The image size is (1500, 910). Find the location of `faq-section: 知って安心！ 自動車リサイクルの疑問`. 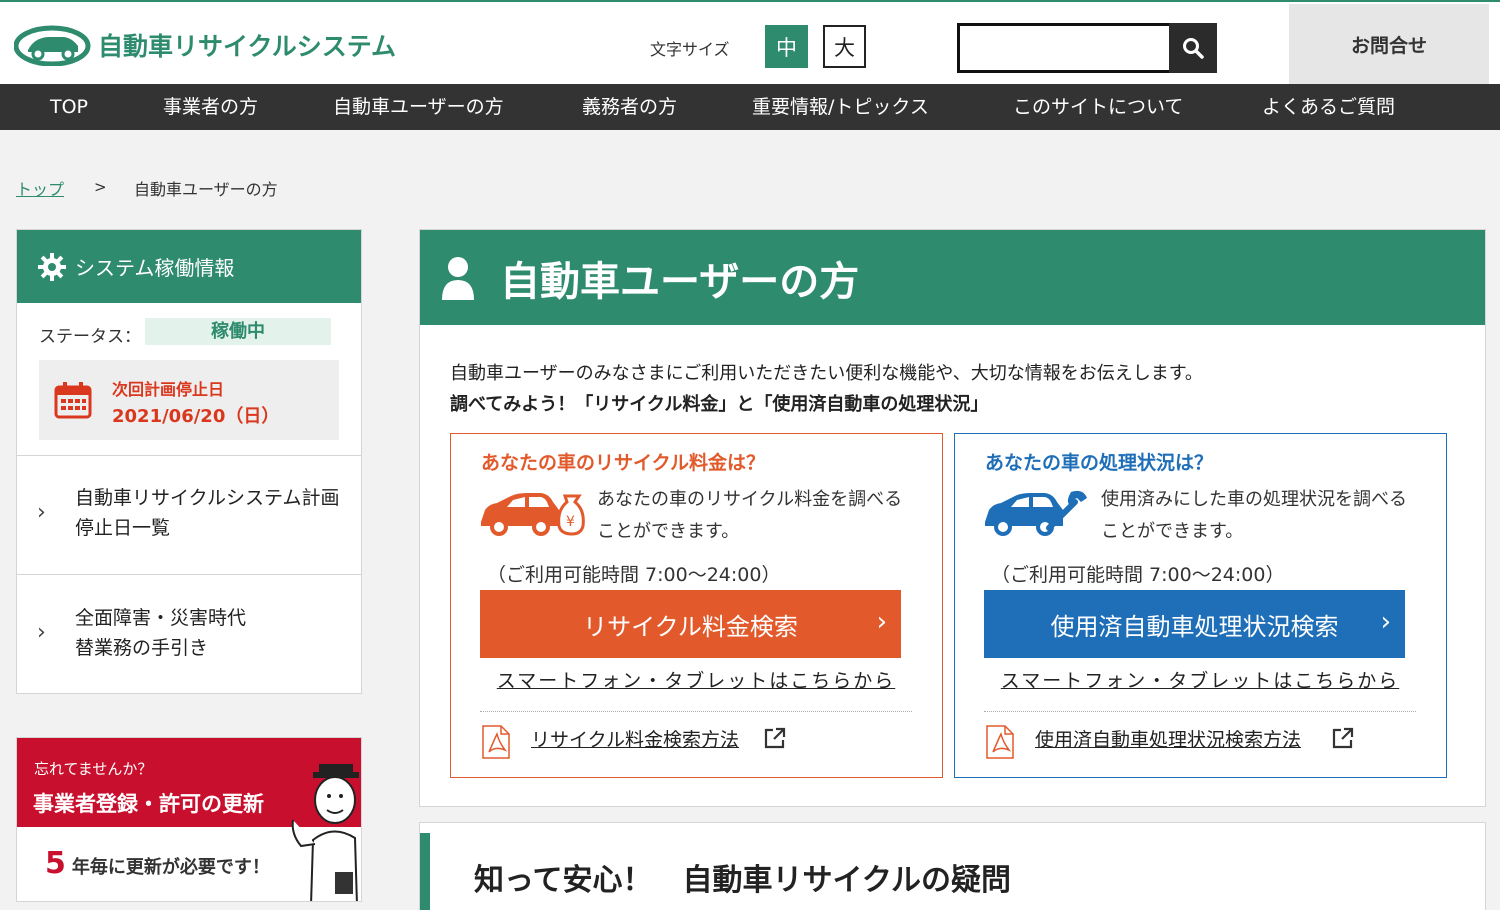

faq-section: 知って安心！ 自動車リサイクルの疑問 is located at coordinates (952, 866).